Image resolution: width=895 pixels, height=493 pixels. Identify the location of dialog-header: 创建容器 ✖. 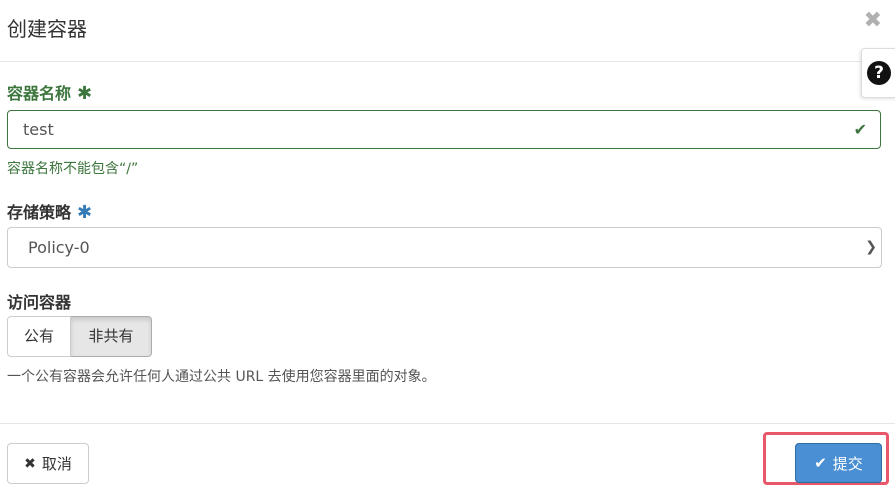
(447, 31).